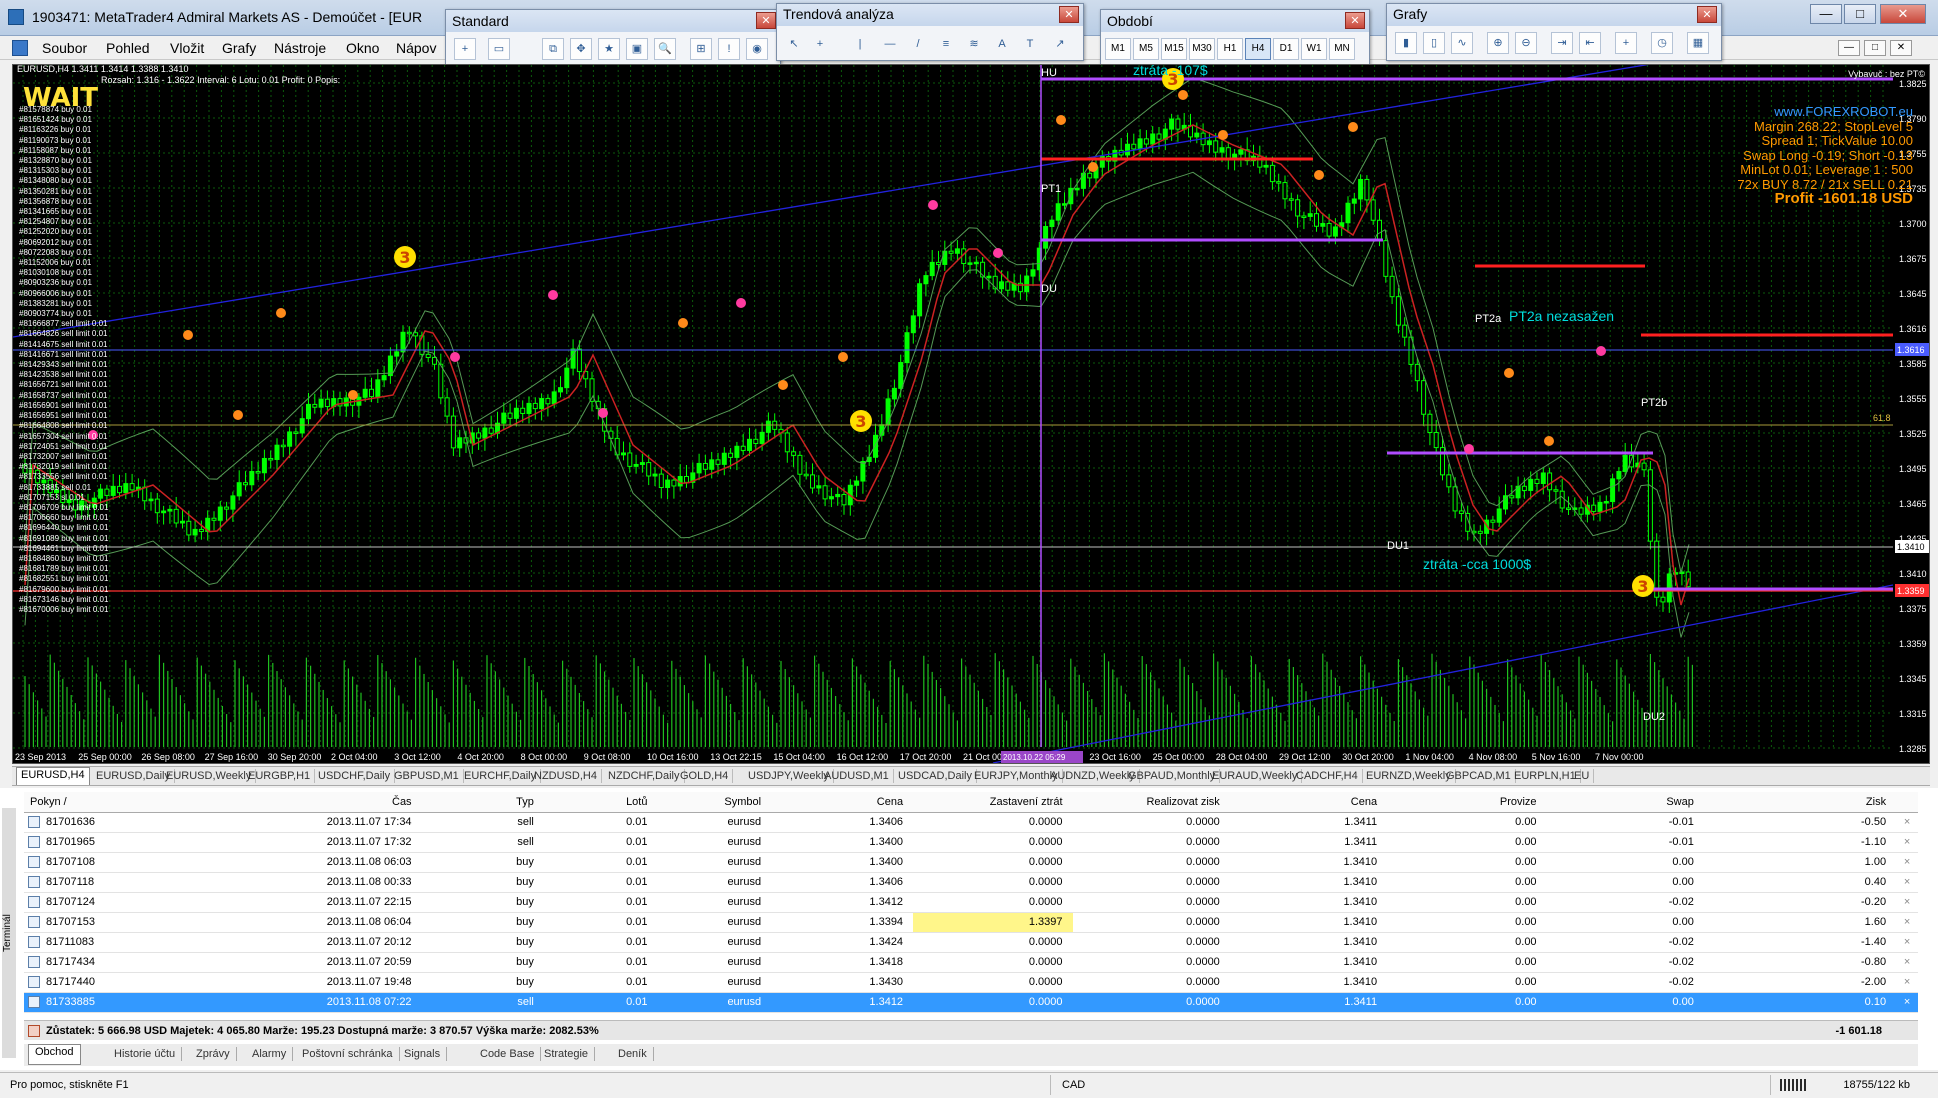 This screenshot has width=1938, height=1098. I want to click on terminal-tab: Signals, so click(423, 1054).